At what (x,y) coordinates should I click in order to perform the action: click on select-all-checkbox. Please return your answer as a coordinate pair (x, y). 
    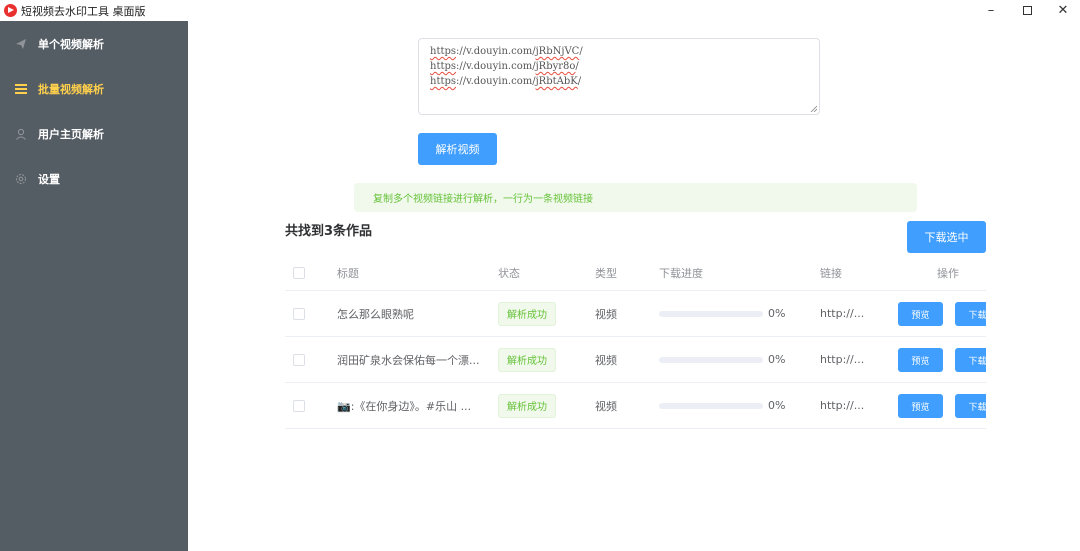
    Looking at the image, I should click on (299, 272).